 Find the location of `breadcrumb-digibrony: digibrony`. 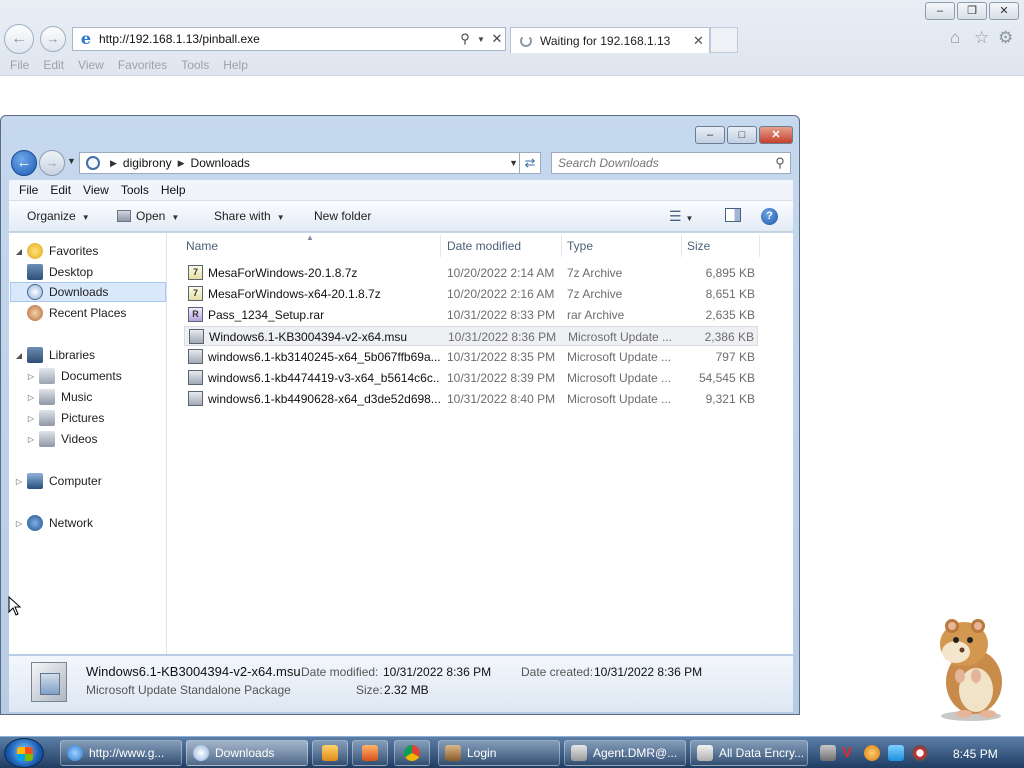

breadcrumb-digibrony: digibrony is located at coordinates (147, 163).